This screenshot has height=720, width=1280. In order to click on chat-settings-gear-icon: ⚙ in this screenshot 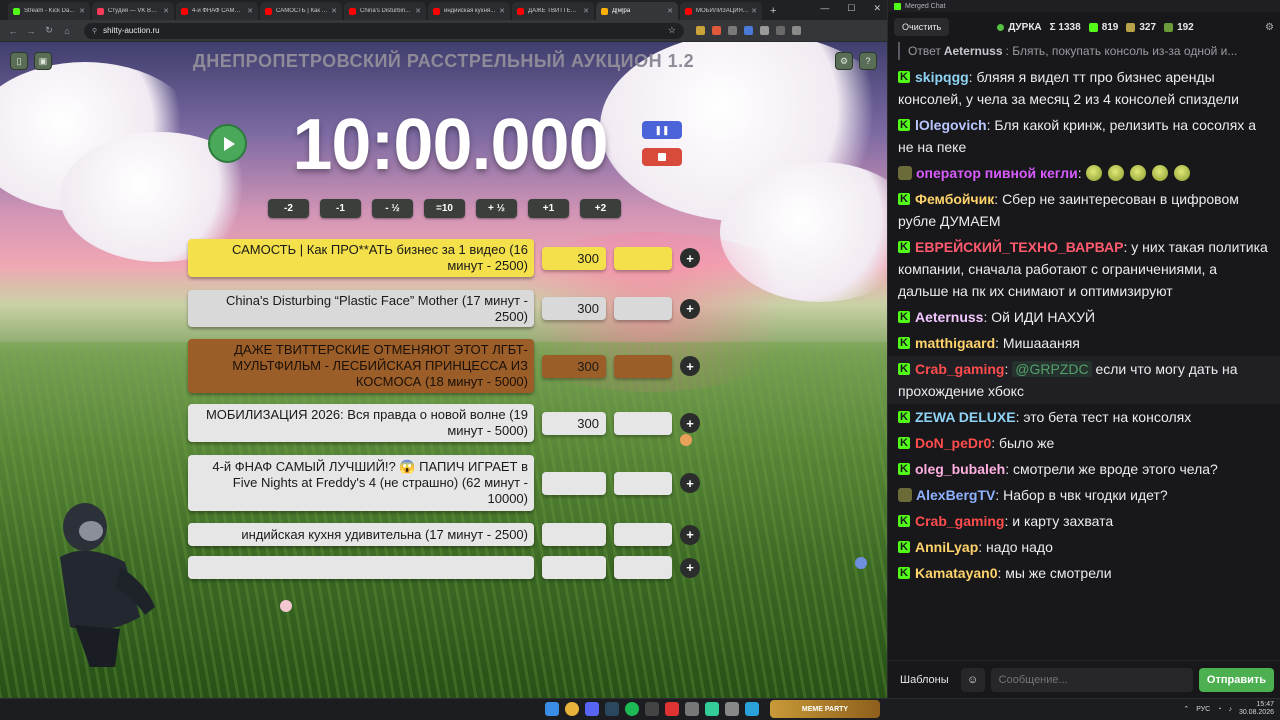, I will do `click(1269, 27)`.